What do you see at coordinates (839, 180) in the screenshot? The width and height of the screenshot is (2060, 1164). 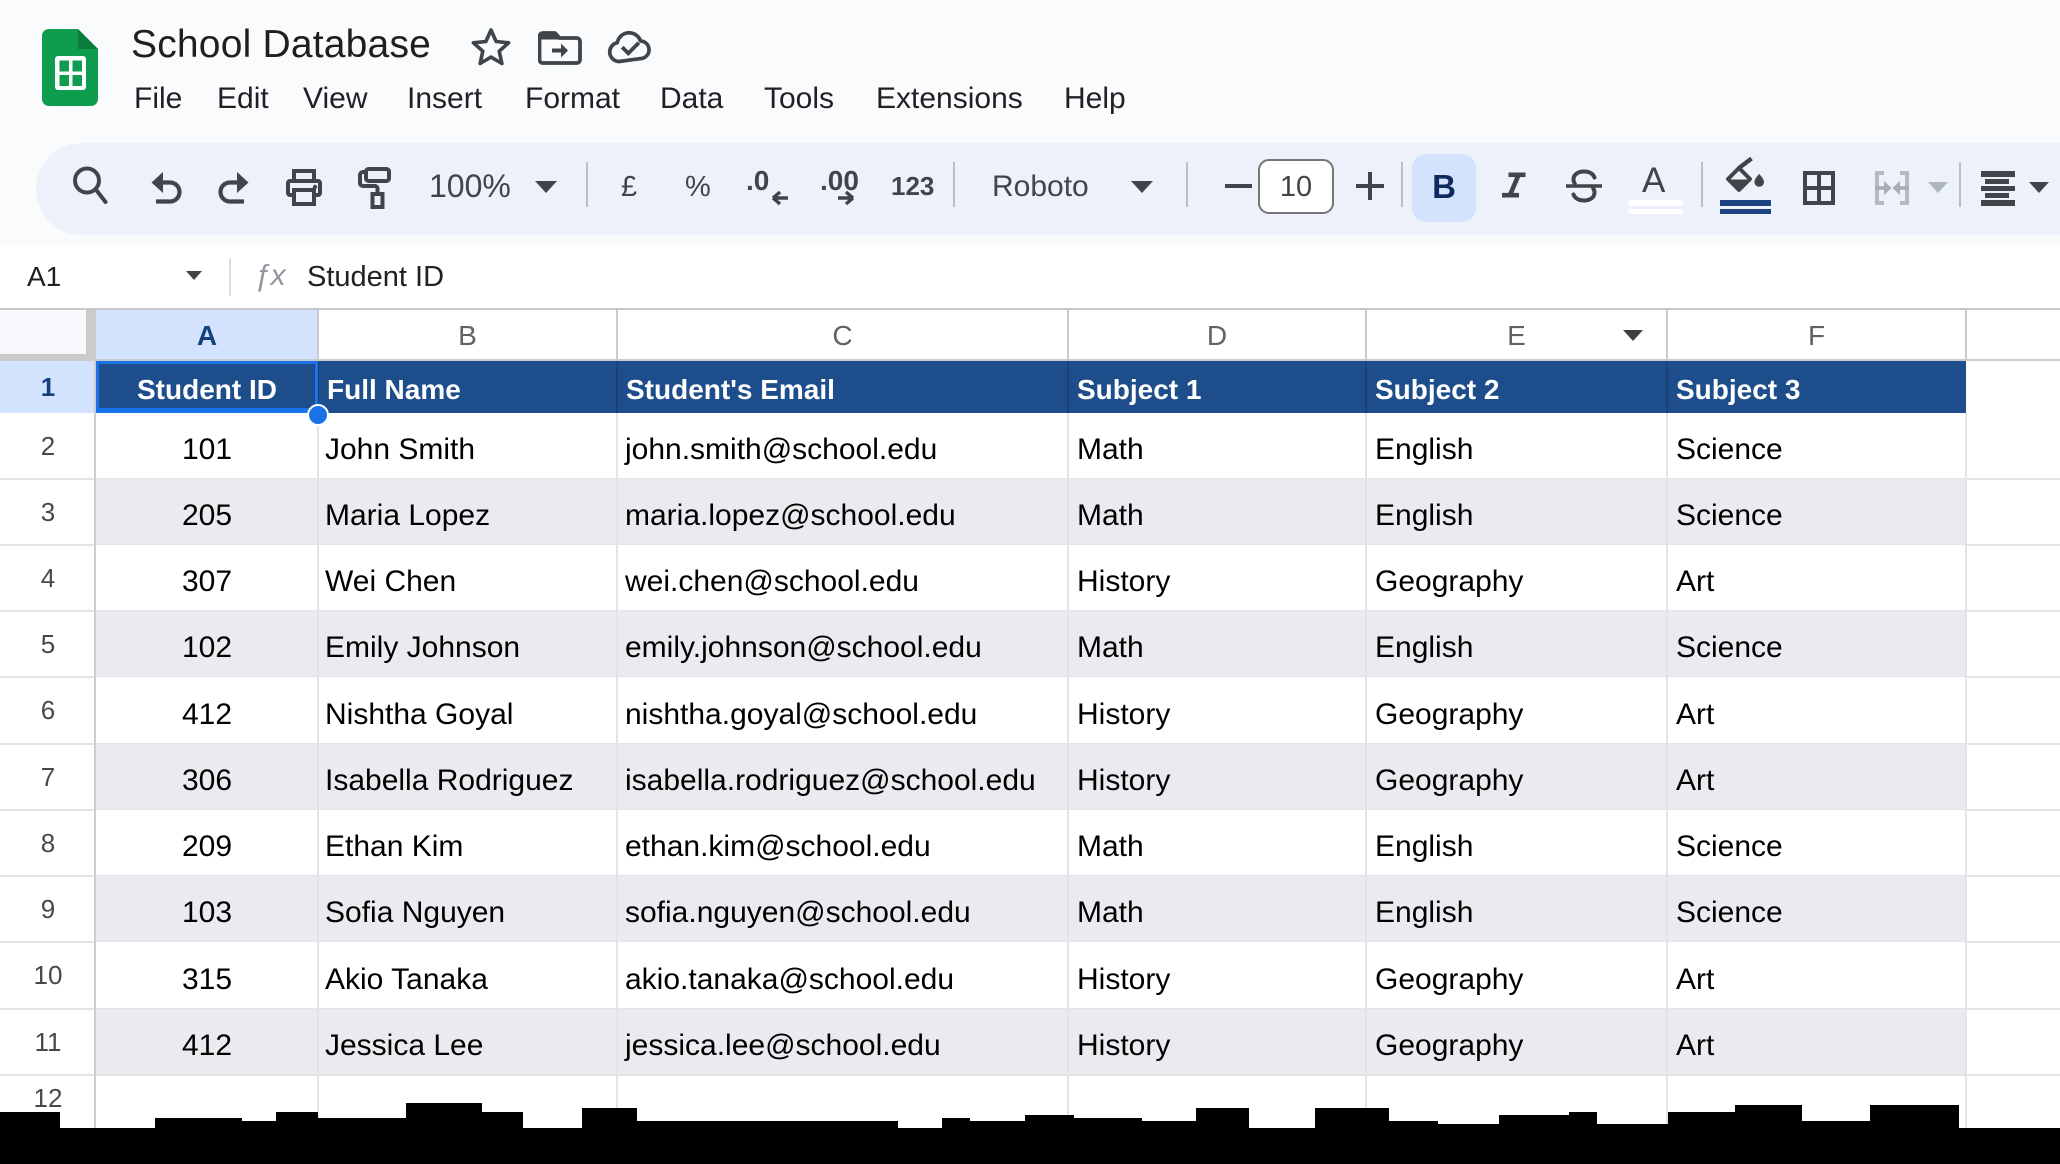 I see `svg-text: .00` at bounding box center [839, 180].